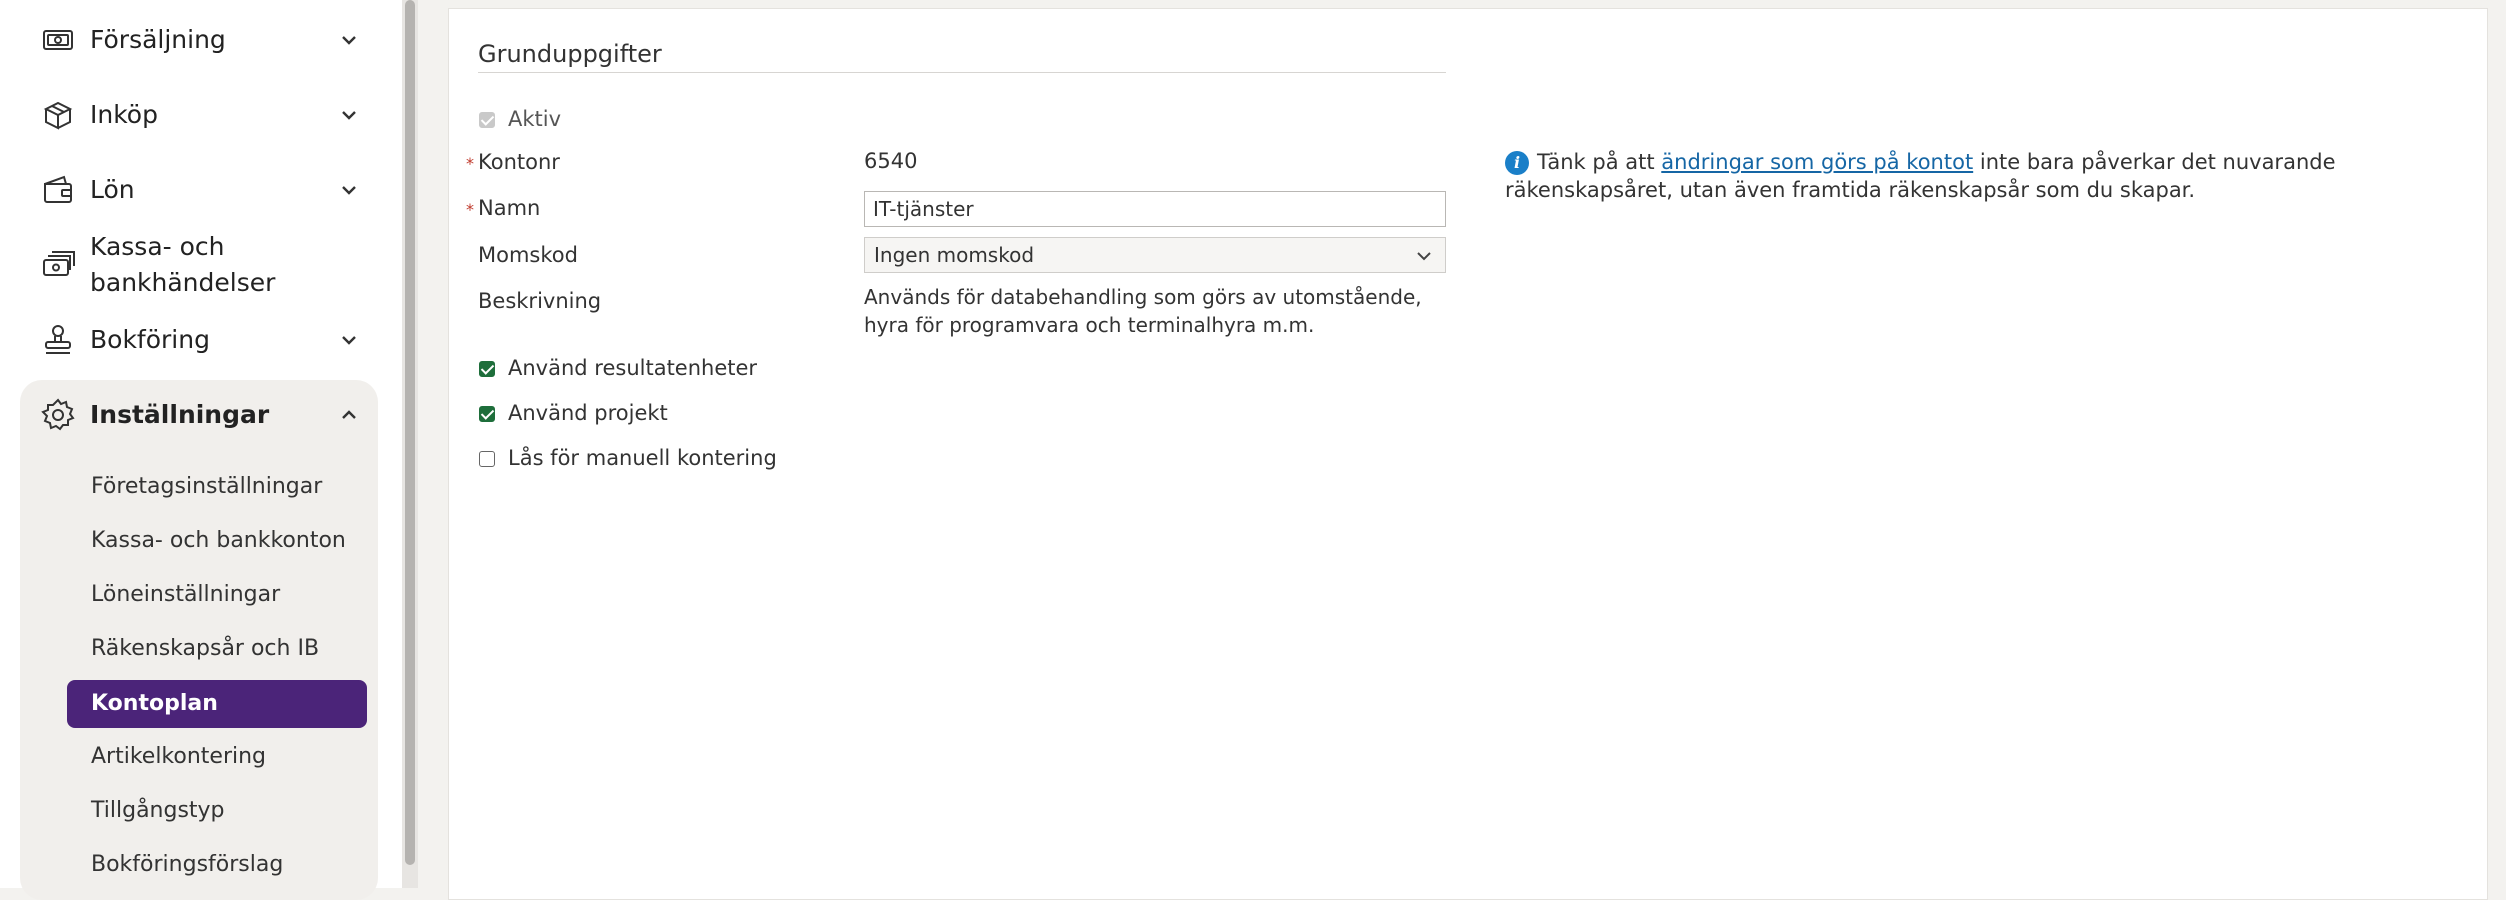 Image resolution: width=2506 pixels, height=900 pixels. What do you see at coordinates (642, 458) in the screenshot?
I see `las-kontering-label: Lås för manuell kontering` at bounding box center [642, 458].